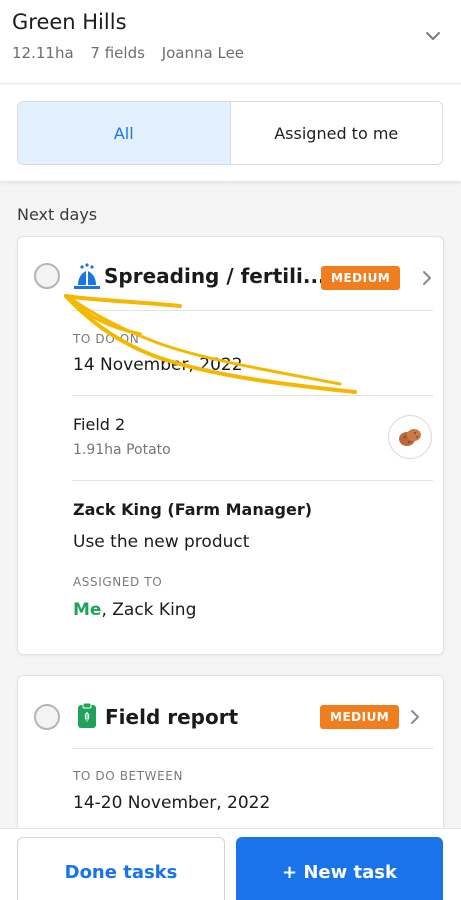  I want to click on potato-icon, so click(410, 437).